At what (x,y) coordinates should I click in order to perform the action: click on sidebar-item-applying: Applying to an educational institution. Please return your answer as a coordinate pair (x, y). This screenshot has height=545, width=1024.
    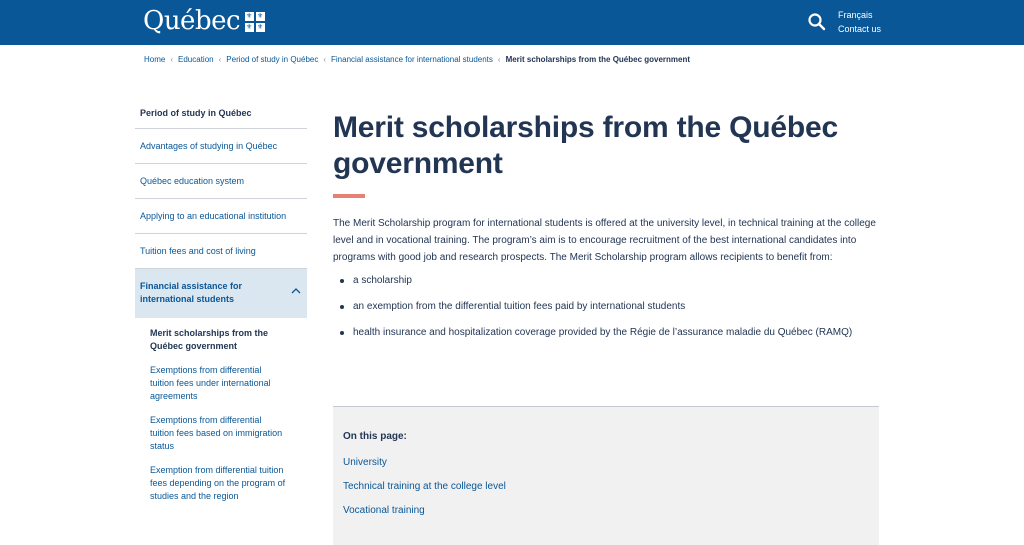
    Looking at the image, I should click on (221, 216).